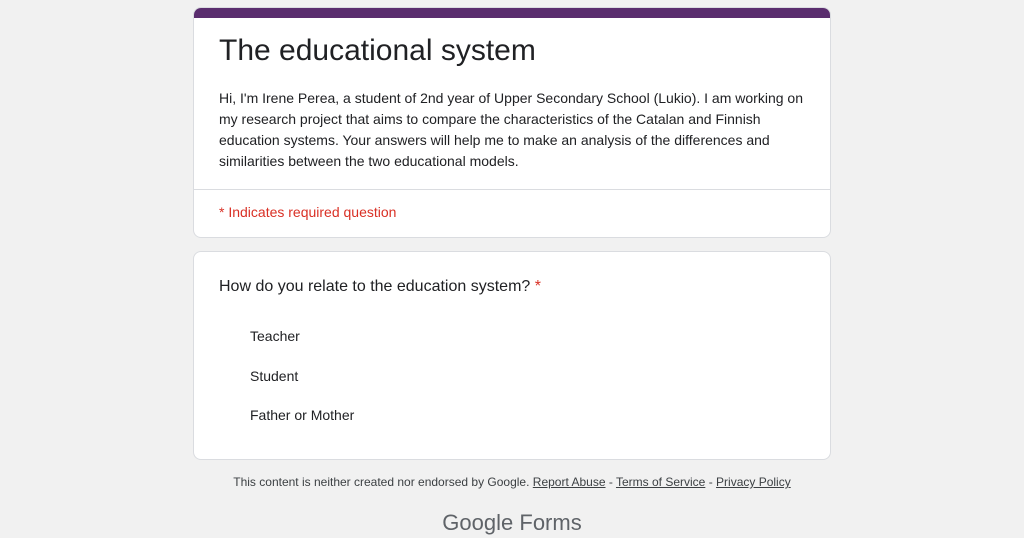 The width and height of the screenshot is (1024, 538). I want to click on header-divider, so click(512, 189).